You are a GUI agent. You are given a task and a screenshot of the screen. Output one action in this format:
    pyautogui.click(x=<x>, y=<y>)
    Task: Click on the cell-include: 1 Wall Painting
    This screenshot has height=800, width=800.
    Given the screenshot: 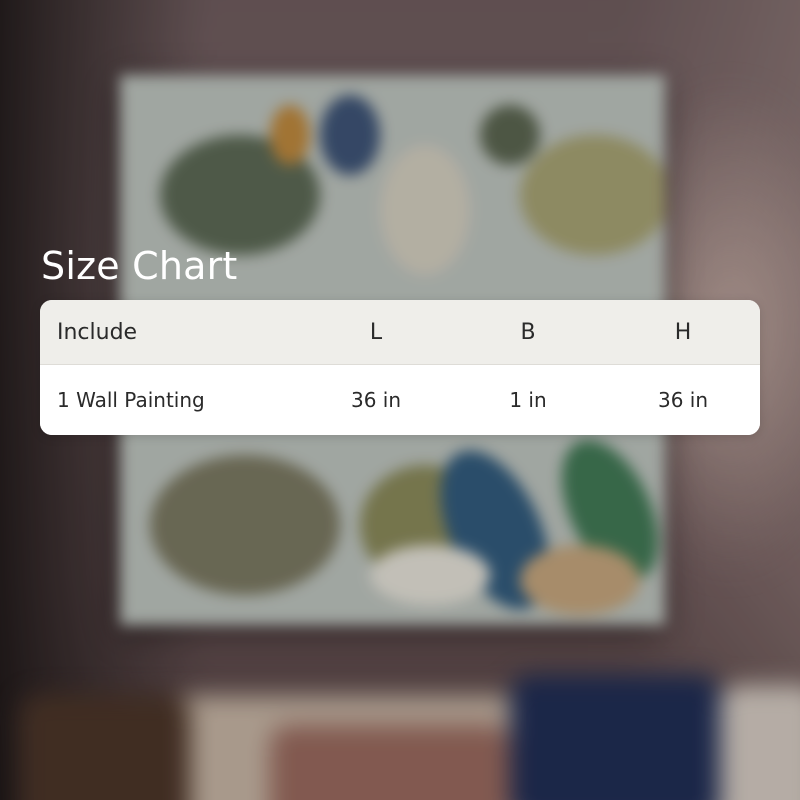 What is the action you would take?
    pyautogui.click(x=131, y=400)
    